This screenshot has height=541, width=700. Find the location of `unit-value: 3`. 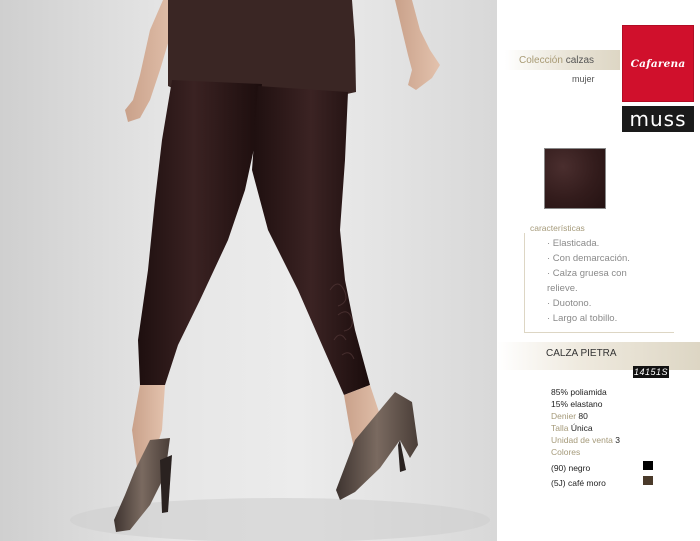

unit-value: 3 is located at coordinates (618, 440).